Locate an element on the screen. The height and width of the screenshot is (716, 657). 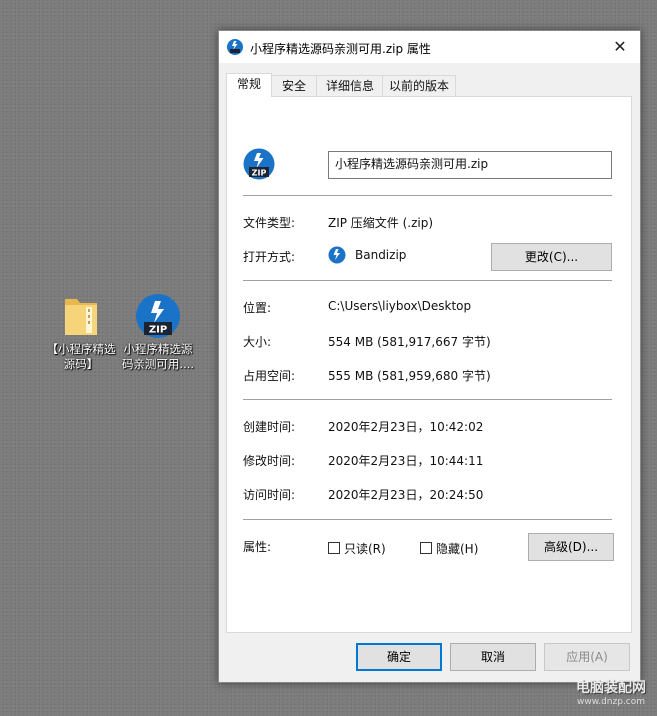
size-value: 554 MB (581,917,667 字节) is located at coordinates (409, 342).